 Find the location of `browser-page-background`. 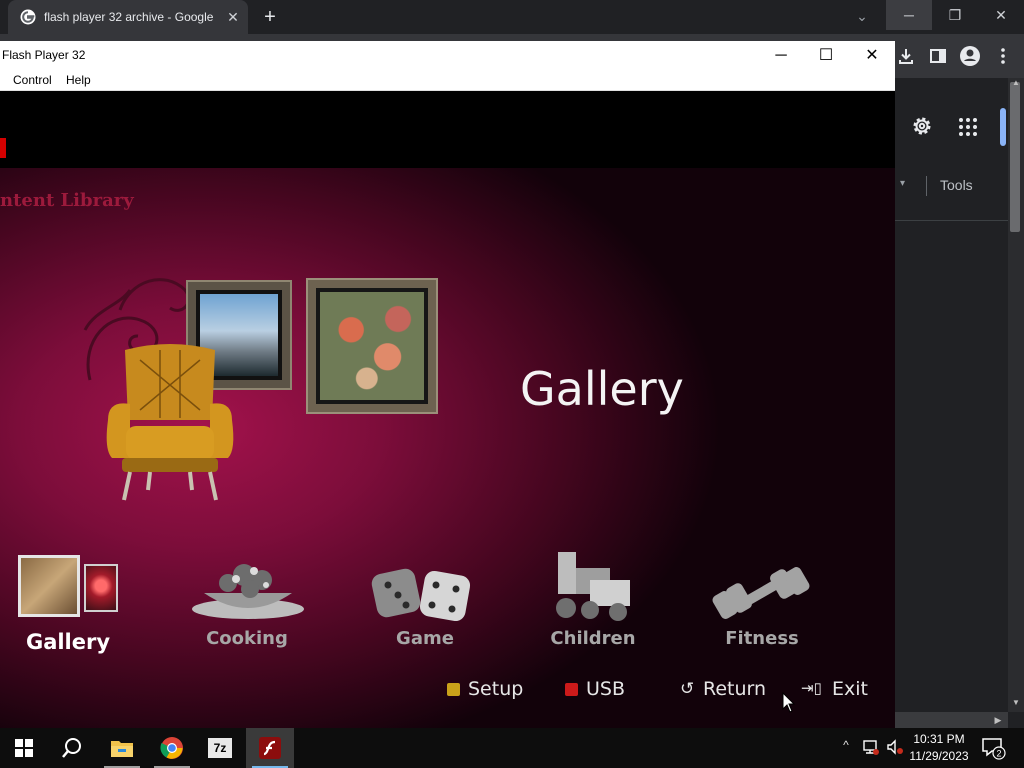

browser-page-background is located at coordinates (951, 395).